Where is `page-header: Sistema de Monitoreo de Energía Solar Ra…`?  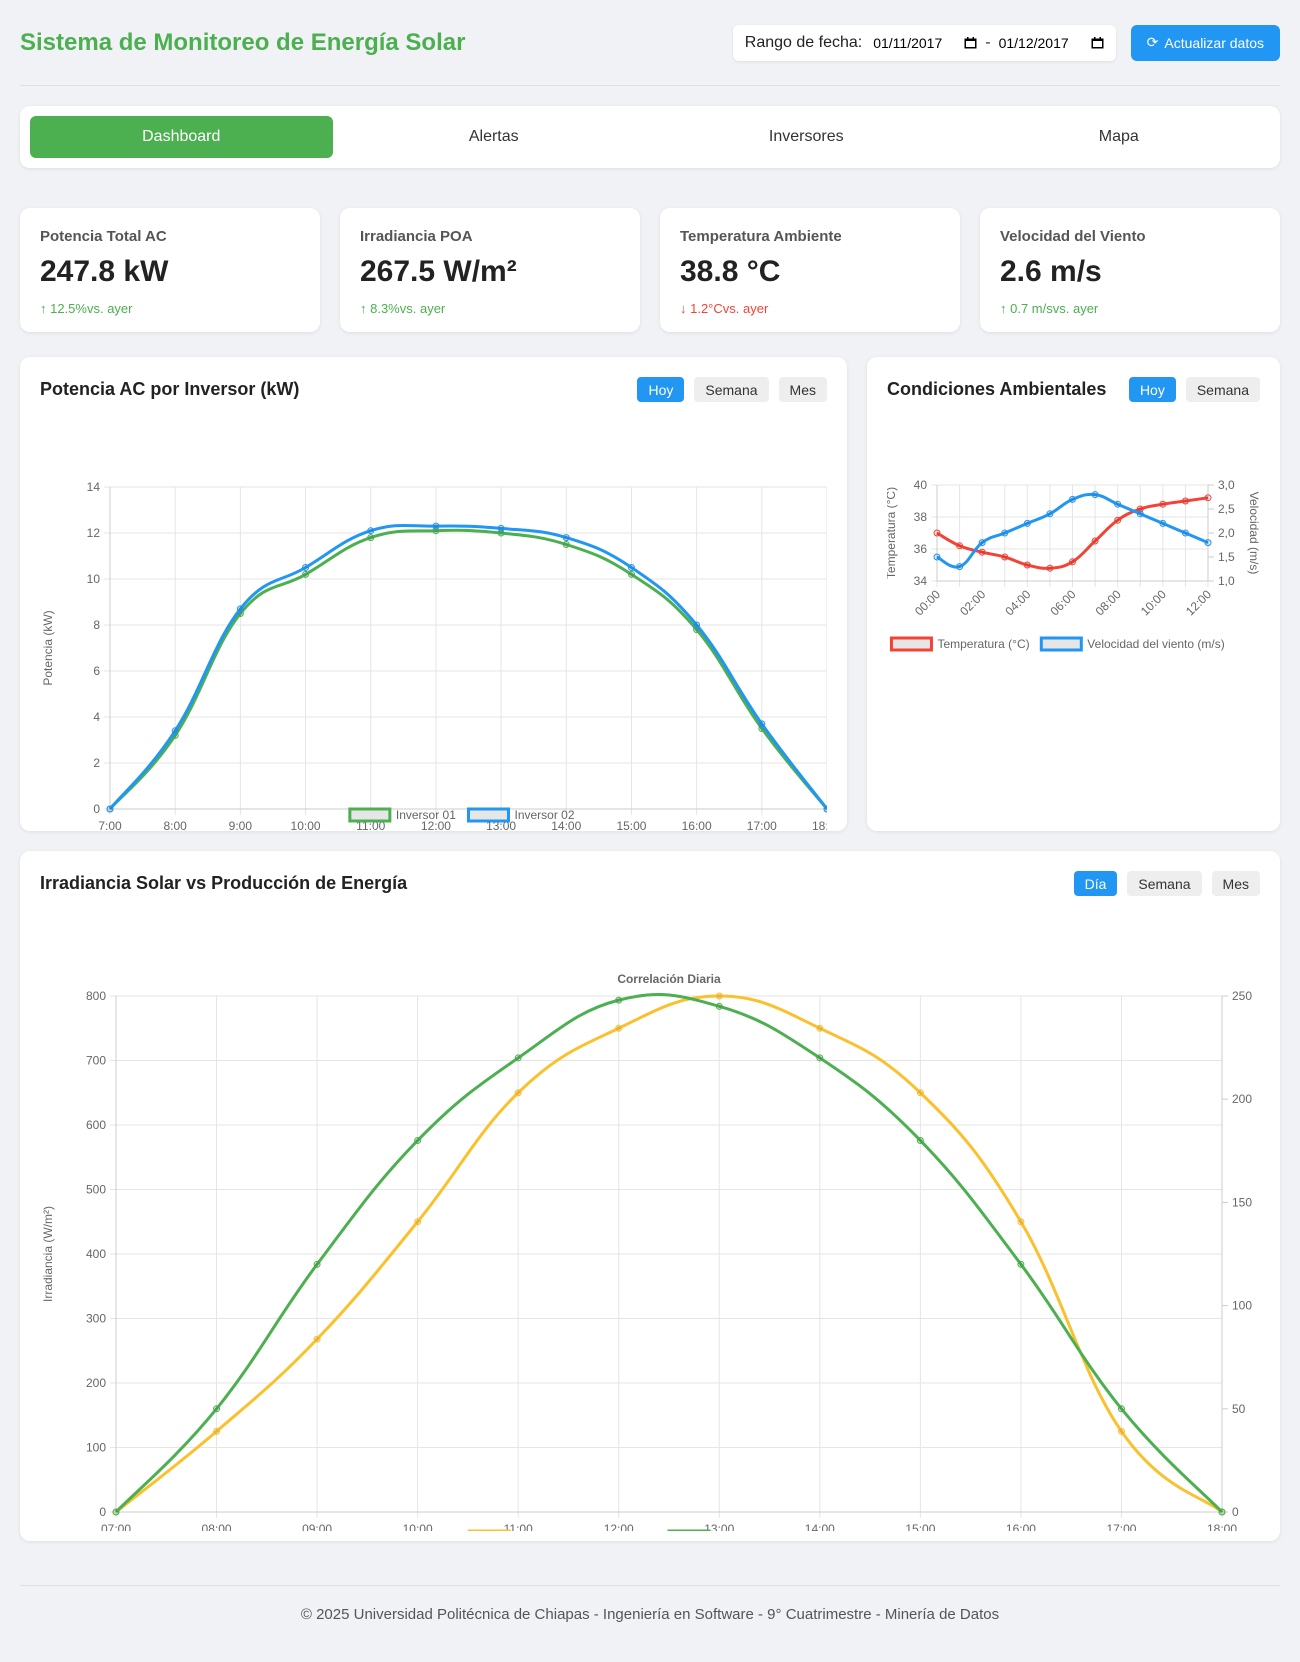
page-header: Sistema de Monitoreo de Energía Solar Ra… is located at coordinates (650, 43).